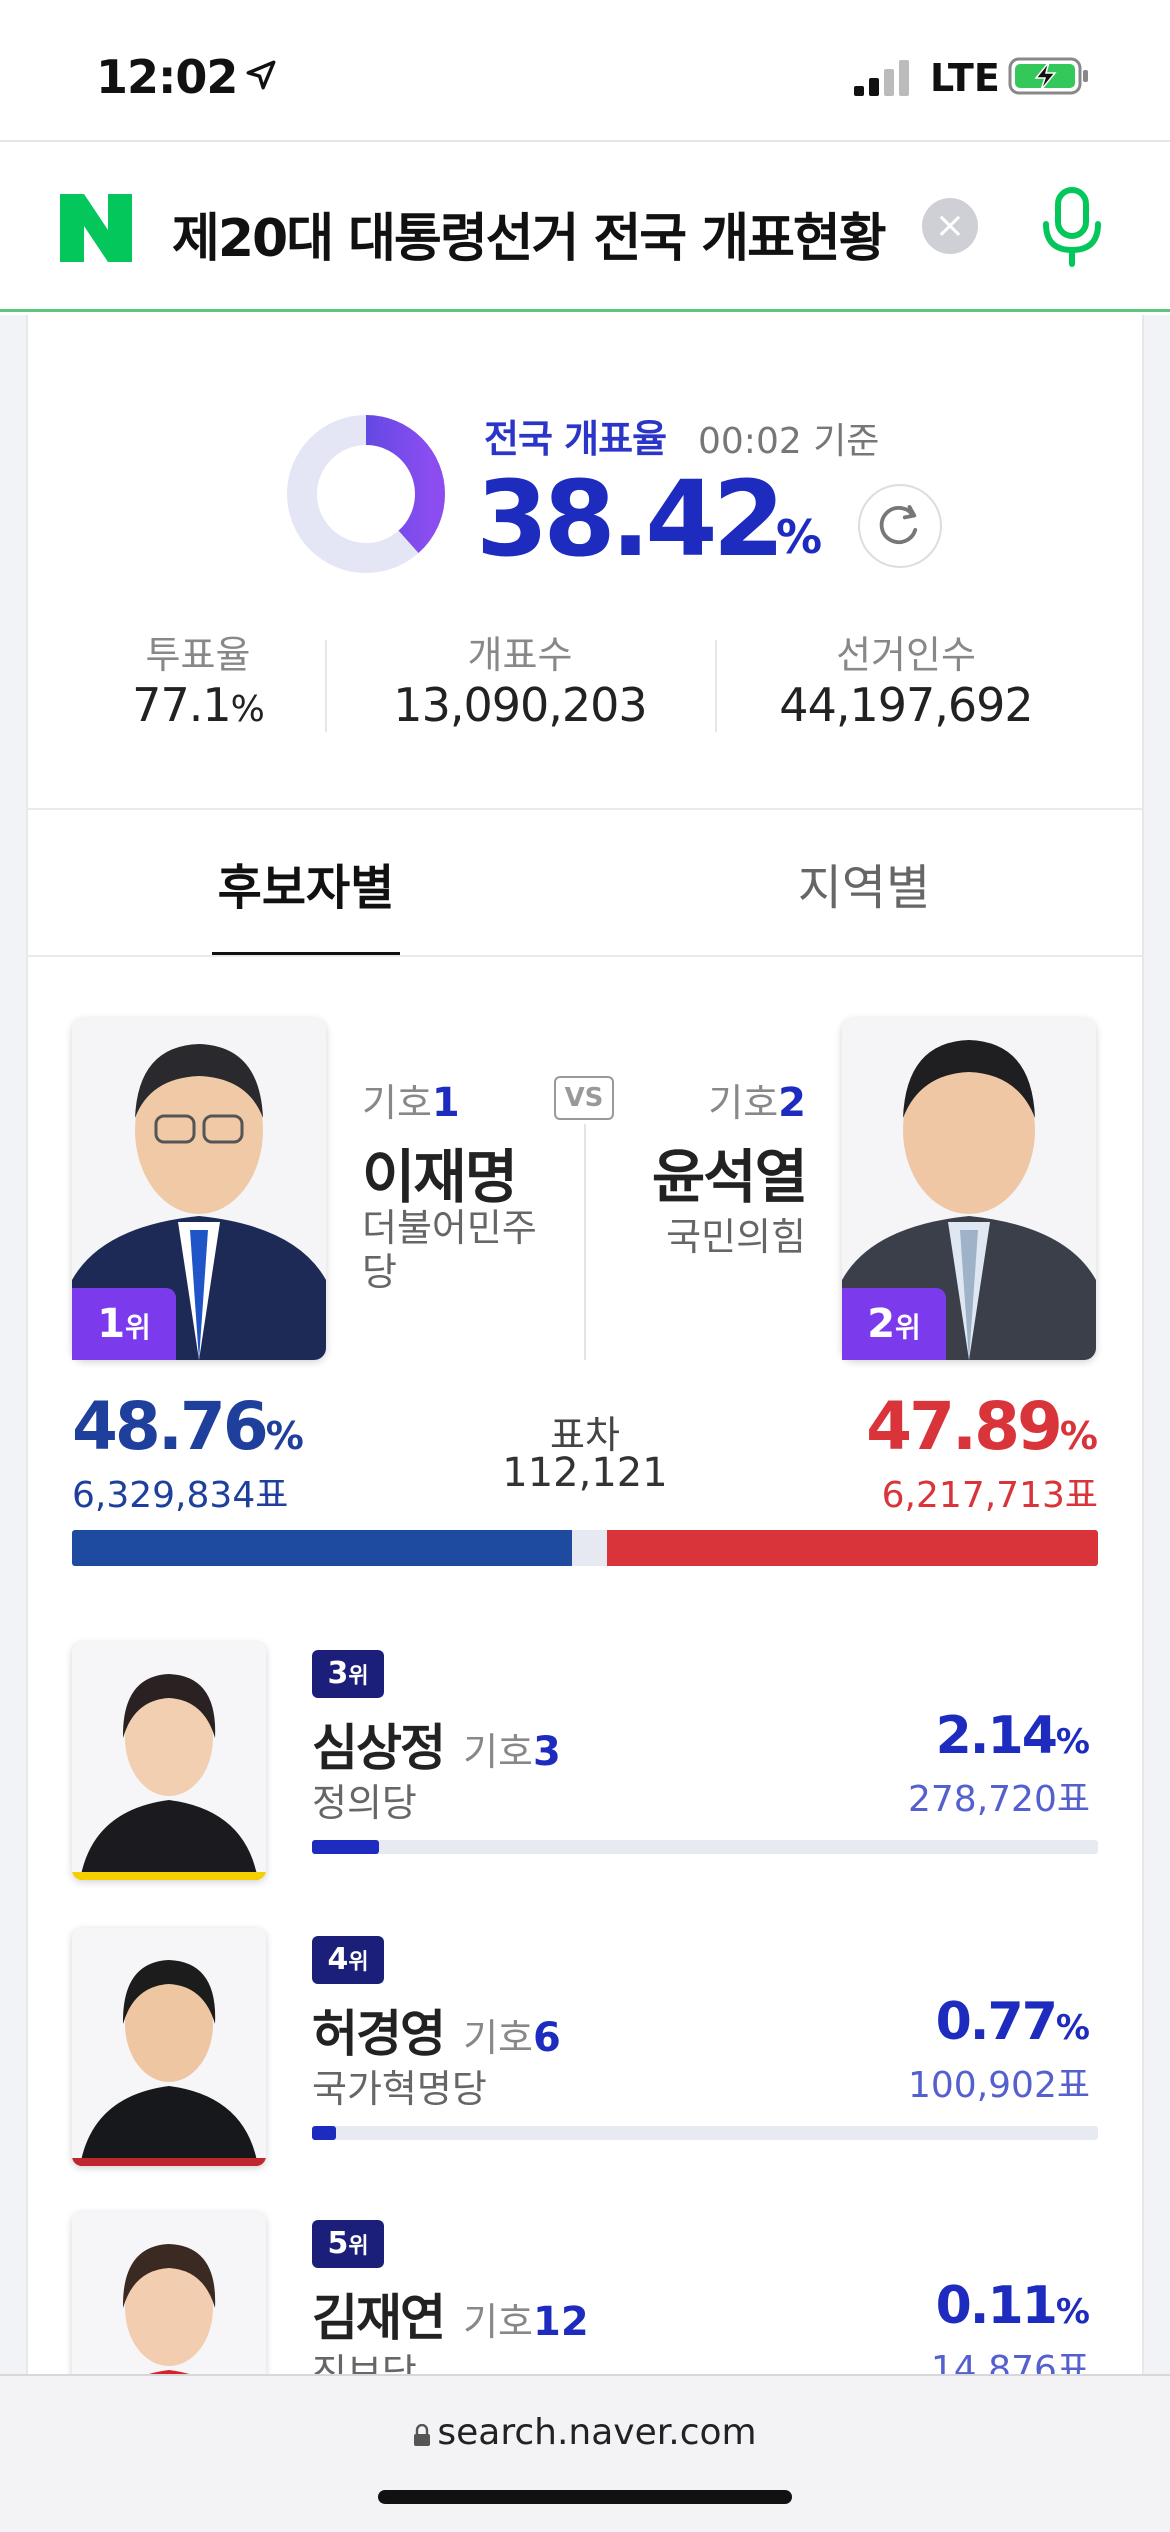  What do you see at coordinates (906, 655) in the screenshot?
I see `electorate-label: 선거인수` at bounding box center [906, 655].